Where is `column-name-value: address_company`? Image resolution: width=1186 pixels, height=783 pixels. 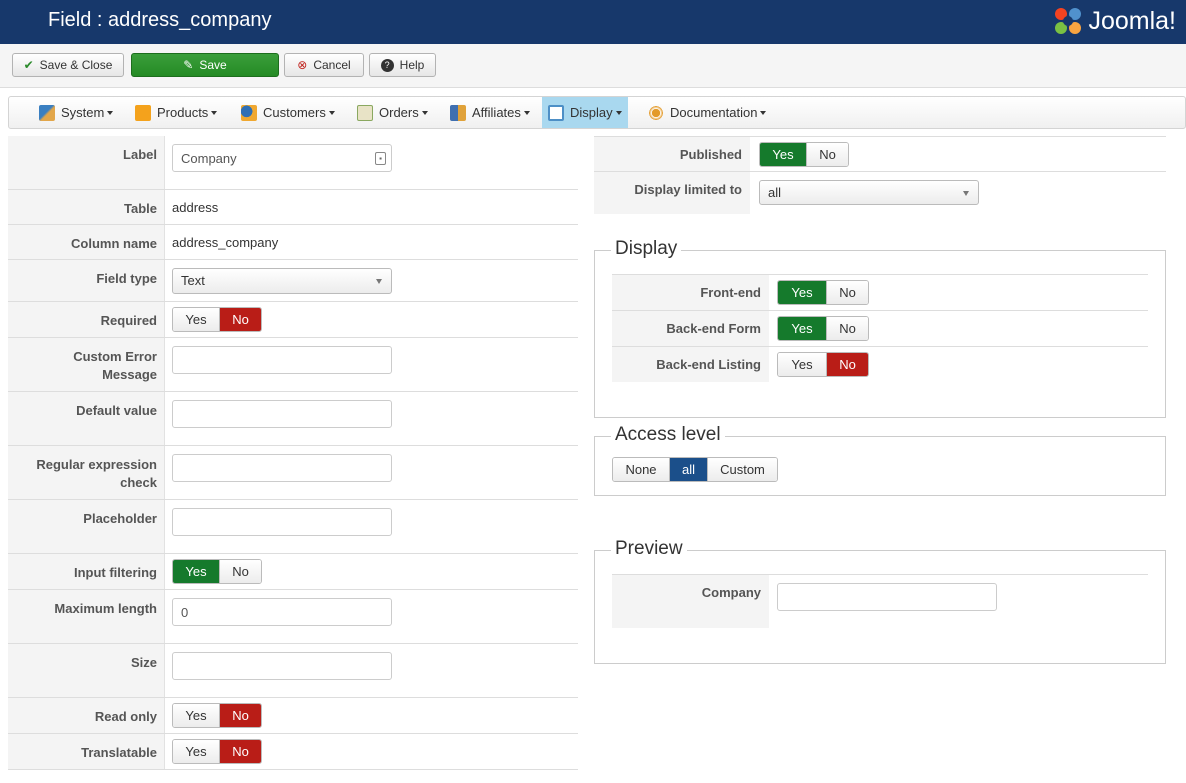
column-name-value: address_company is located at coordinates (225, 242).